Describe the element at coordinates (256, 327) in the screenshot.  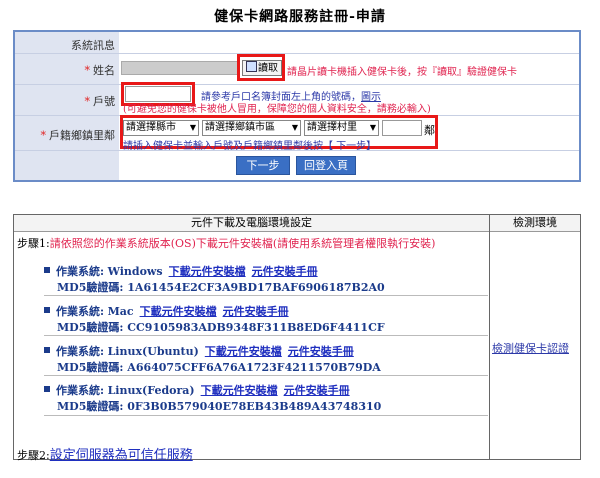
I see `md5-value: CC9105983ADB9348F311B8ED6F4411CF` at that location.